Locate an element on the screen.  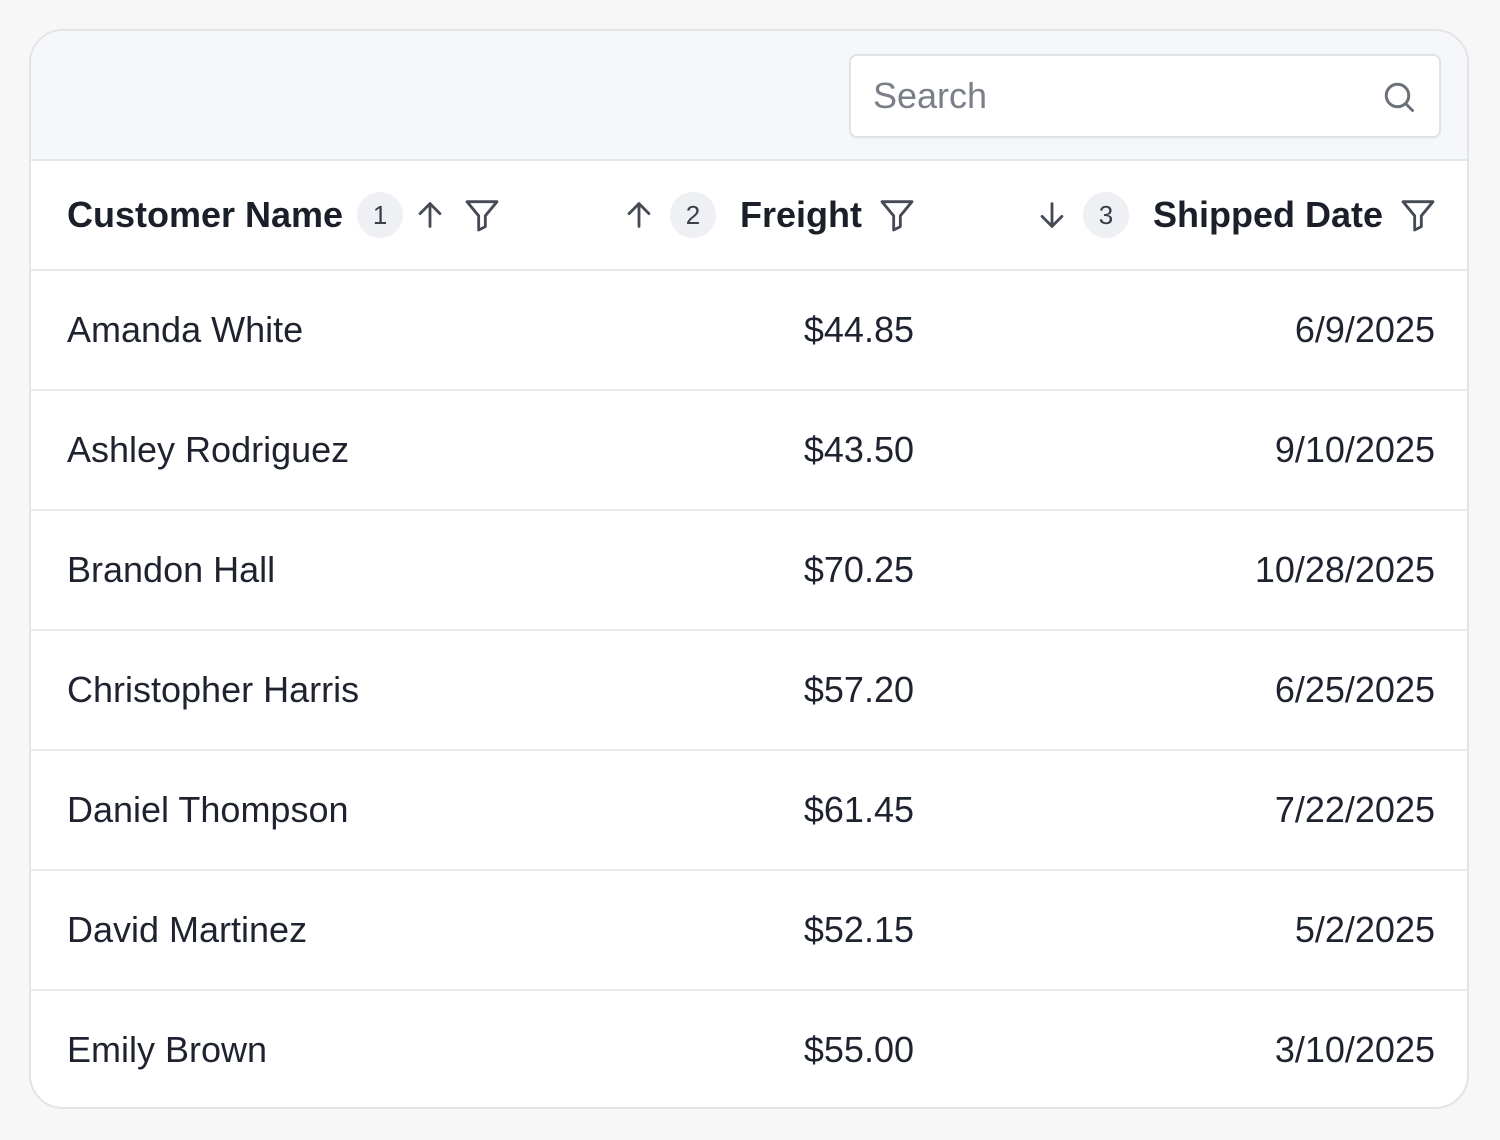
table-row: Amanda White $44.85 6/9/2025 is located at coordinates (749, 330).